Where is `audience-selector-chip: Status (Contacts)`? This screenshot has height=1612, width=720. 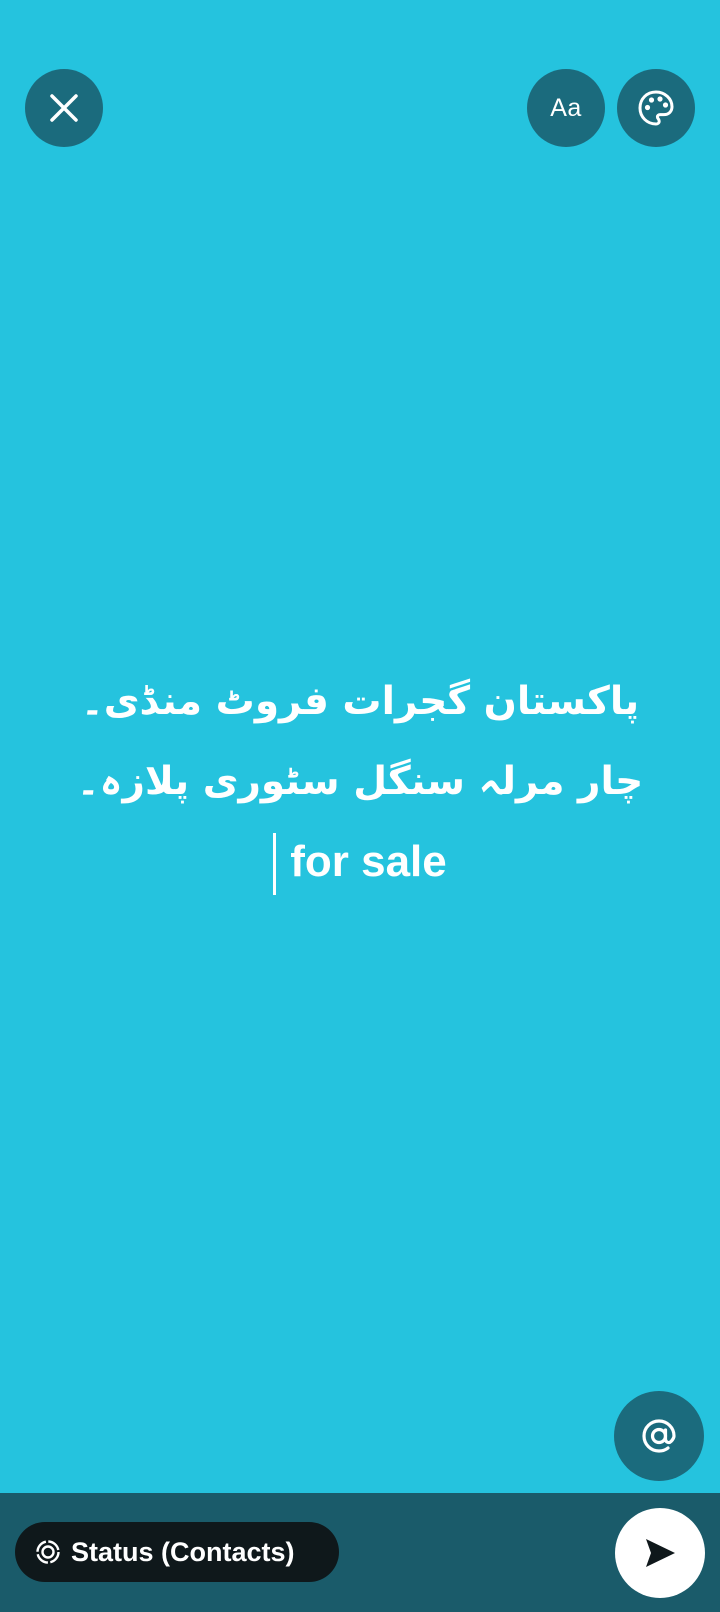
audience-selector-chip: Status (Contacts) is located at coordinates (177, 1552).